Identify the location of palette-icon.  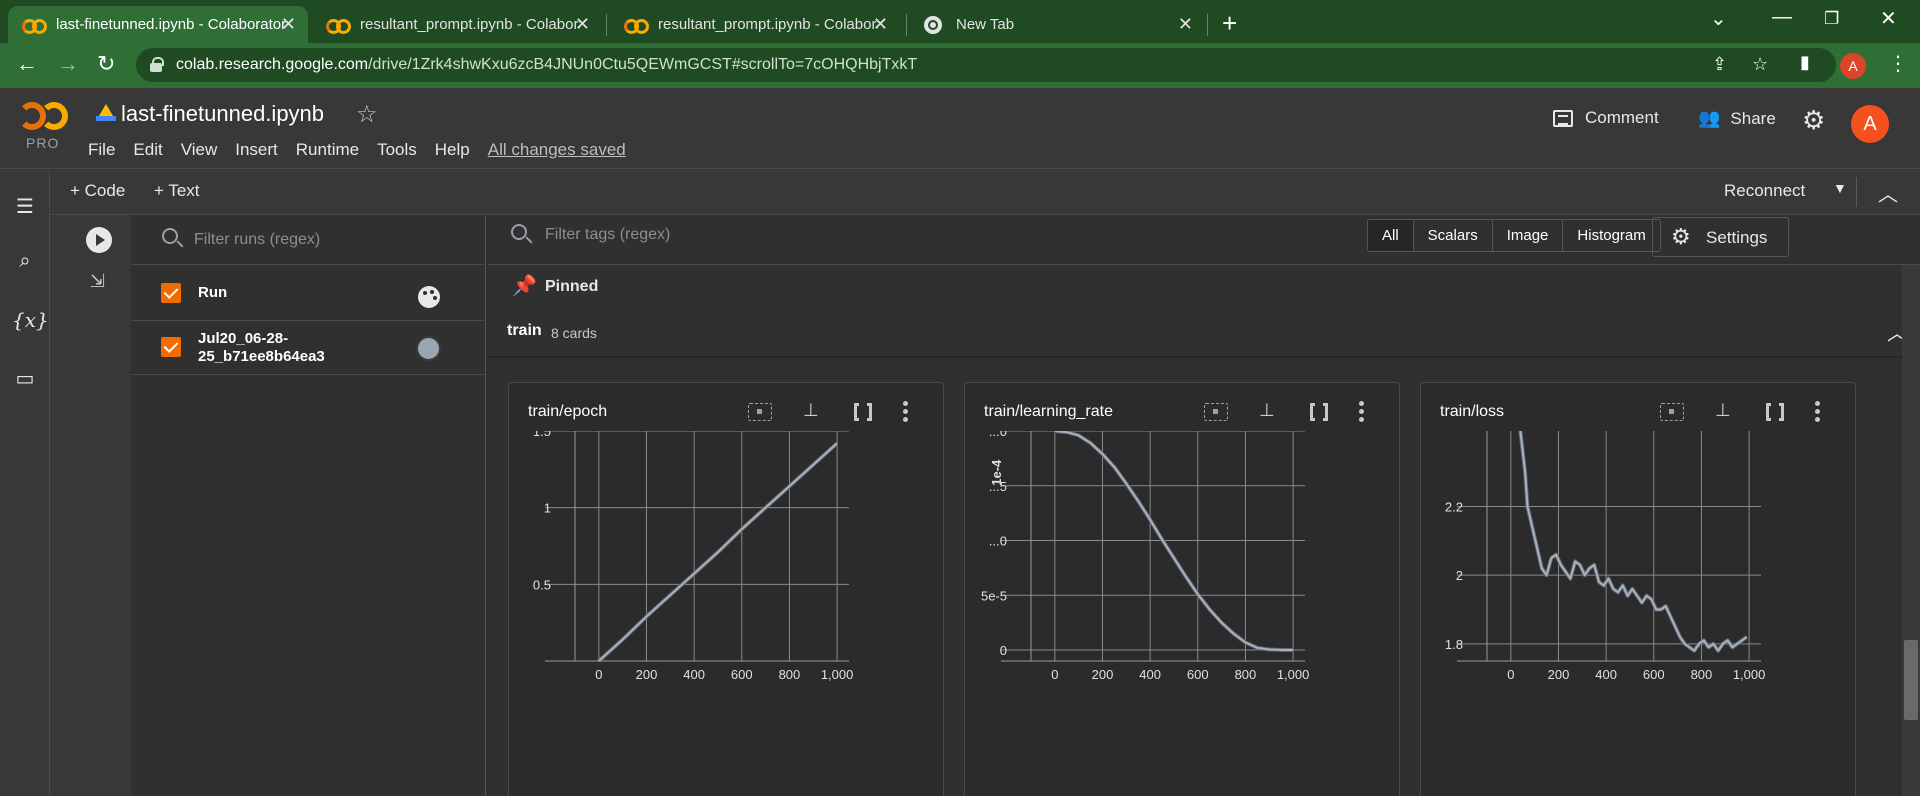
(429, 297).